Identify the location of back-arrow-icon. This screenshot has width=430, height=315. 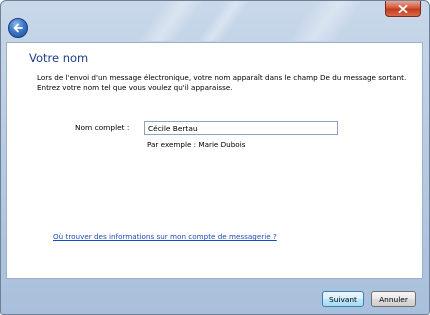
(18, 28).